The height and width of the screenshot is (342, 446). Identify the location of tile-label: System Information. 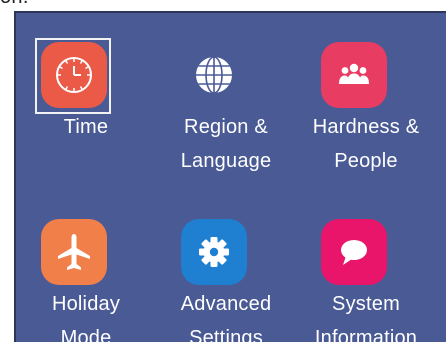
(366, 317).